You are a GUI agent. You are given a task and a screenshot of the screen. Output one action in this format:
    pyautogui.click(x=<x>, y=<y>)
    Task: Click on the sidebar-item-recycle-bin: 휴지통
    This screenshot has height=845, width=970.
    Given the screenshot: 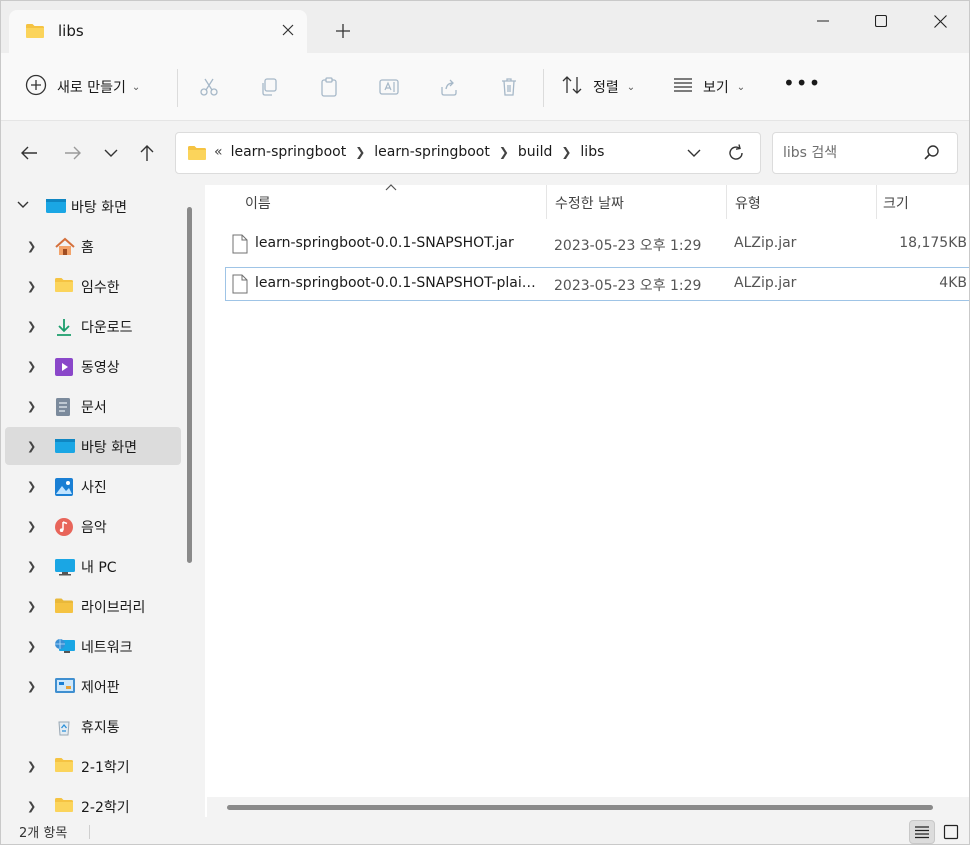 What is the action you would take?
    pyautogui.click(x=93, y=726)
    